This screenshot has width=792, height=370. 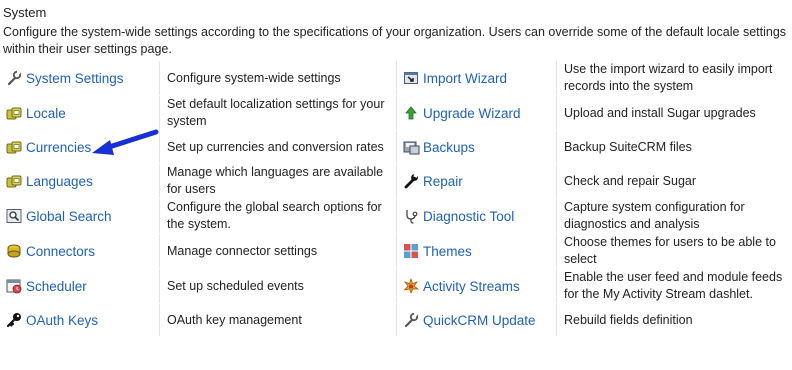 What do you see at coordinates (69, 216) in the screenshot?
I see `global-search-link: Global Search` at bounding box center [69, 216].